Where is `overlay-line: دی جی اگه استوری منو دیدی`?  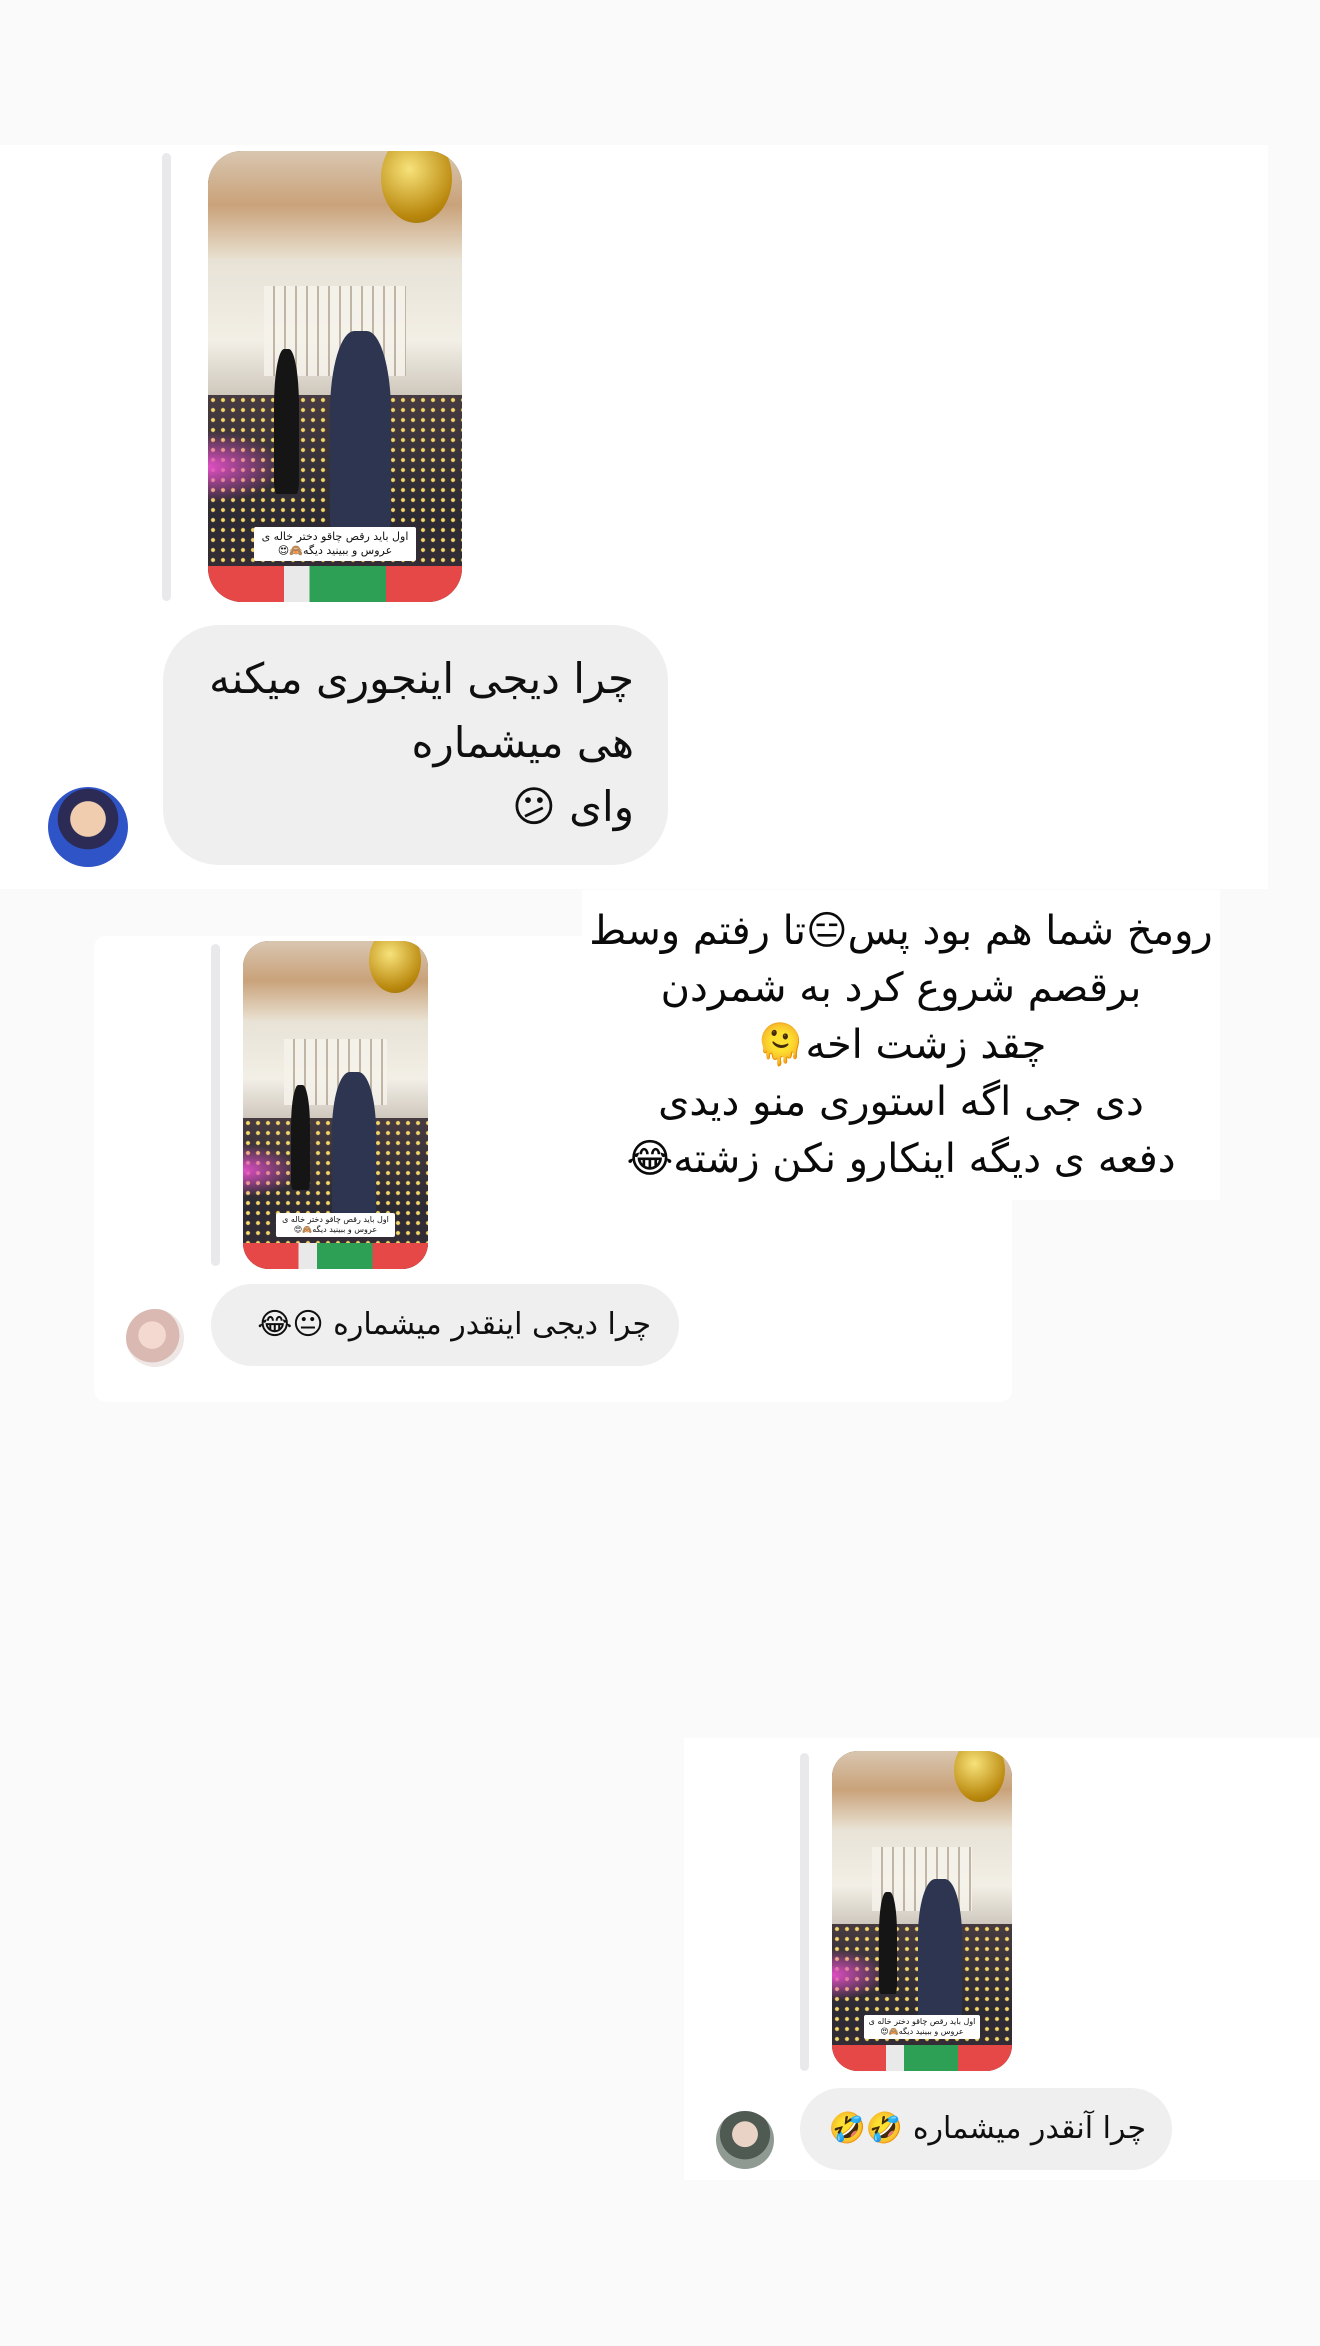
overlay-line: دی جی اگه استوری منو دیدی is located at coordinates (901, 1102).